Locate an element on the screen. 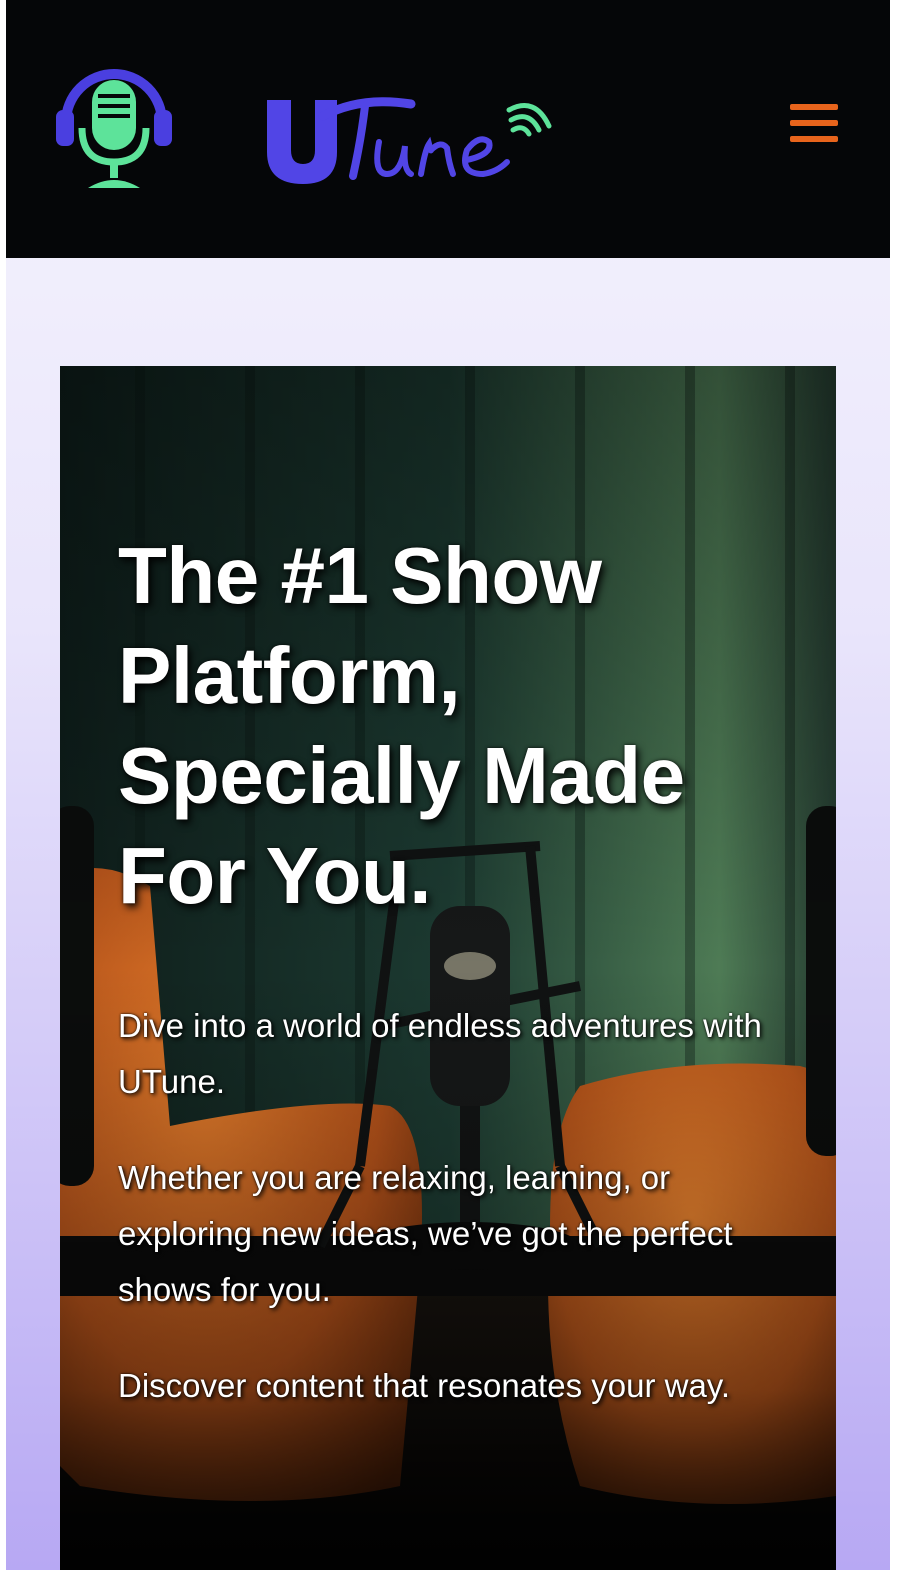  utune-wordmark-logo is located at coordinates (411, 140).